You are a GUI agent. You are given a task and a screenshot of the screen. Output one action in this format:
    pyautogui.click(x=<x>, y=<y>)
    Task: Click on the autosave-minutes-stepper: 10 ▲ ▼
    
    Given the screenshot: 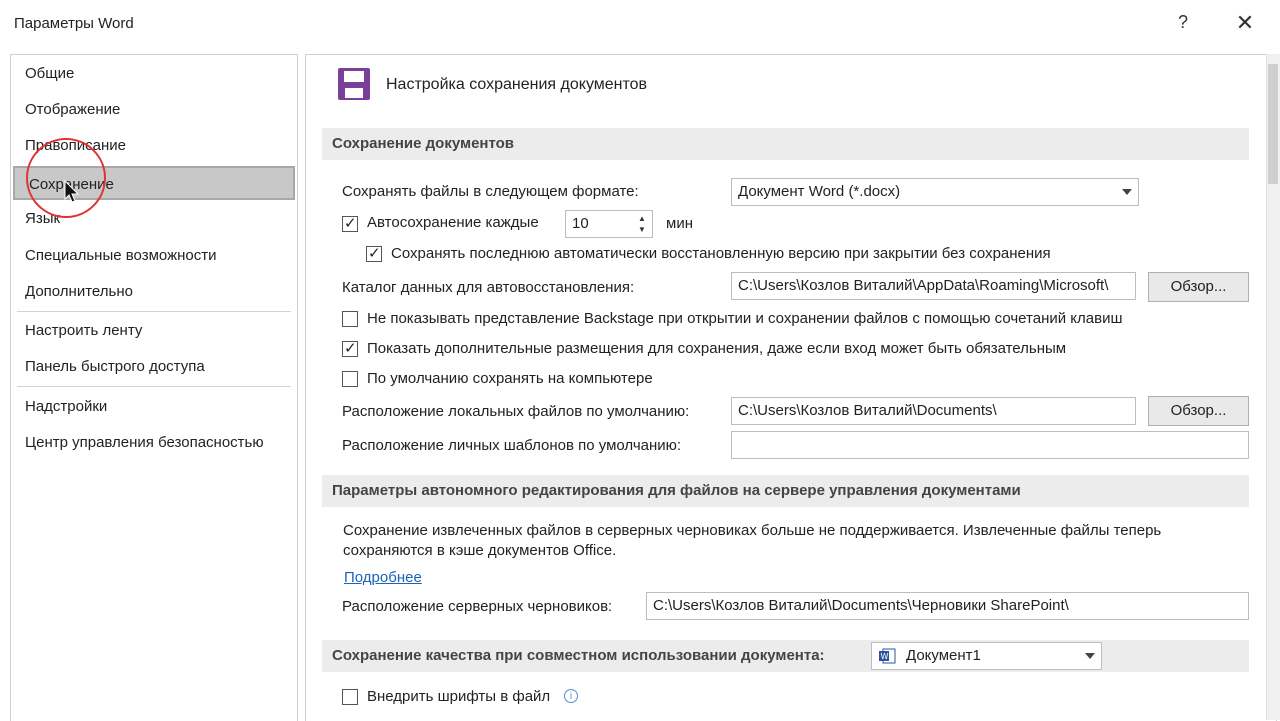 What is the action you would take?
    pyautogui.click(x=609, y=224)
    